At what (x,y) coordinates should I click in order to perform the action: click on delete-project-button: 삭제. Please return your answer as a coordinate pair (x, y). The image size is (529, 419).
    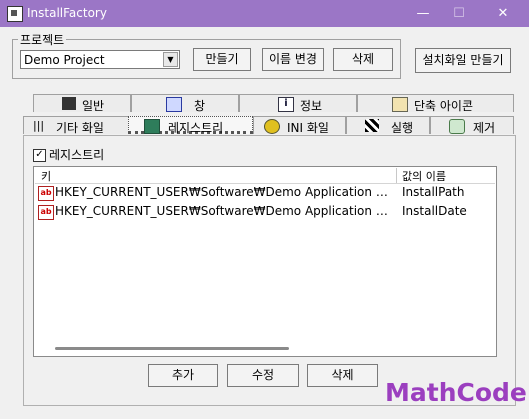
    Looking at the image, I should click on (363, 59).